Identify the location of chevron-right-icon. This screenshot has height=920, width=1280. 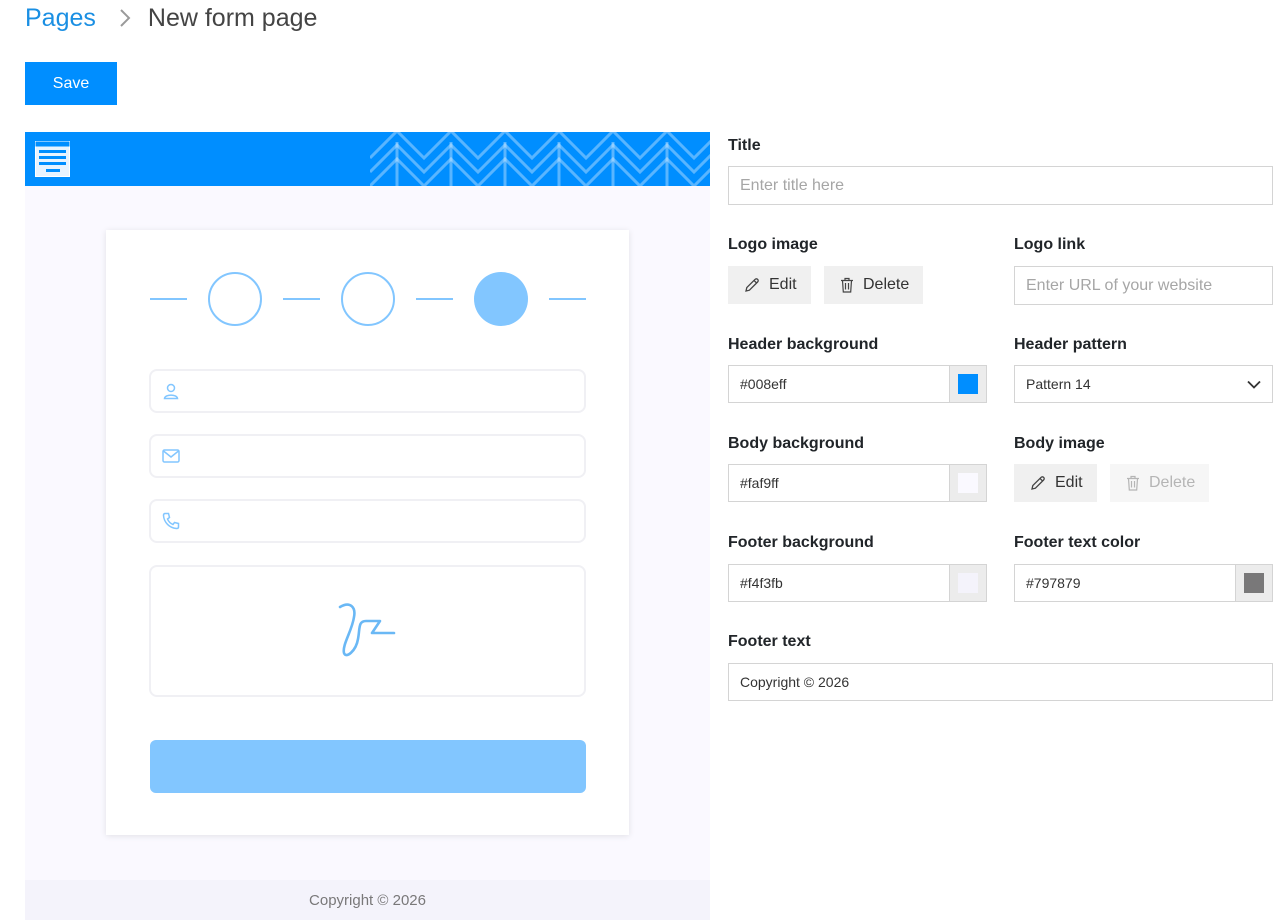
(125, 18).